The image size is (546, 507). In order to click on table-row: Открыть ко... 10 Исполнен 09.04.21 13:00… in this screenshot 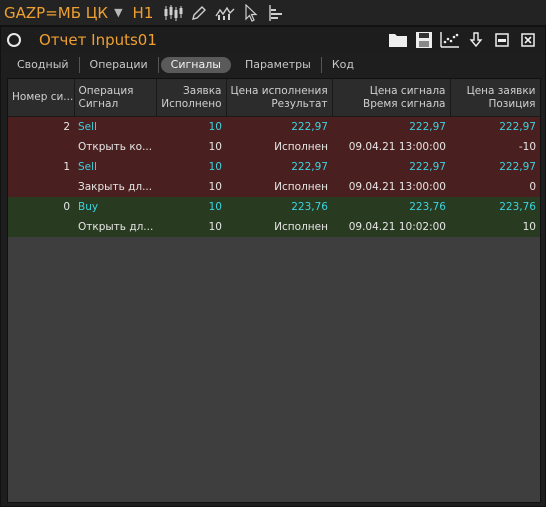, I will do `click(274, 147)`.